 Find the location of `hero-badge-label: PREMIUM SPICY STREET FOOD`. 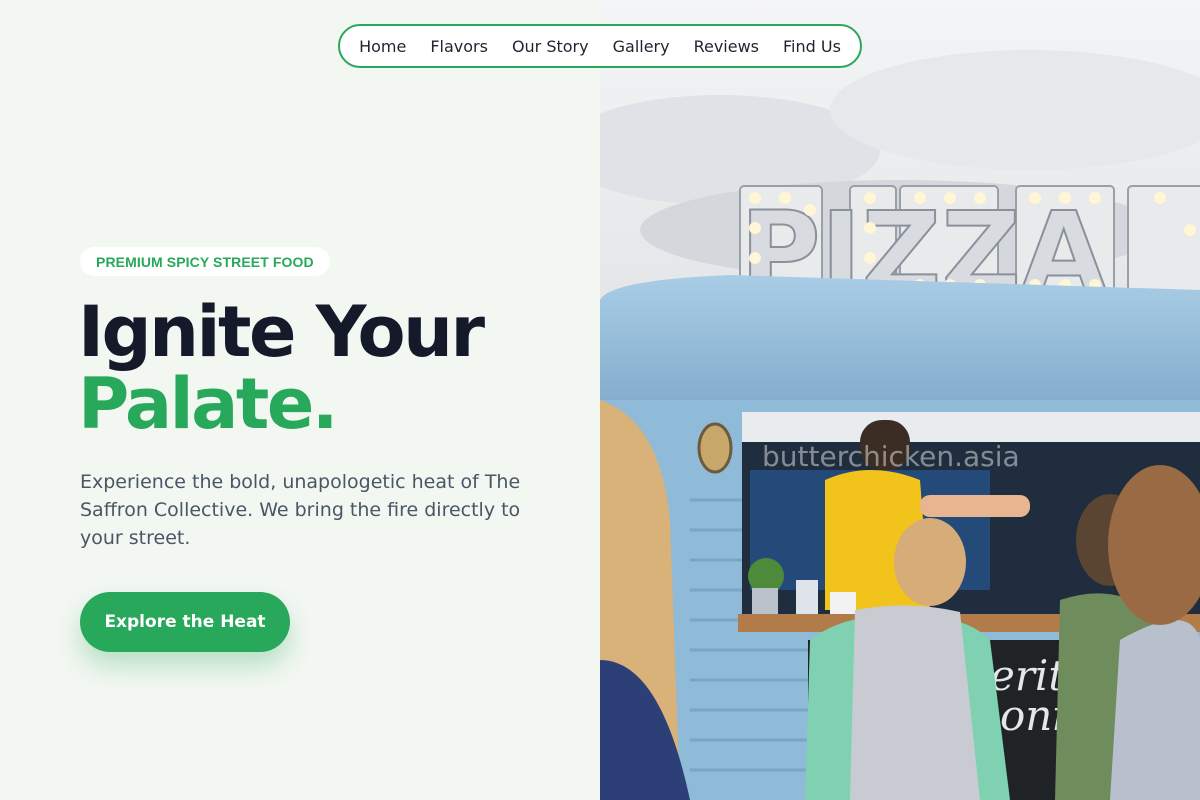

hero-badge-label: PREMIUM SPICY STREET FOOD is located at coordinates (205, 261).